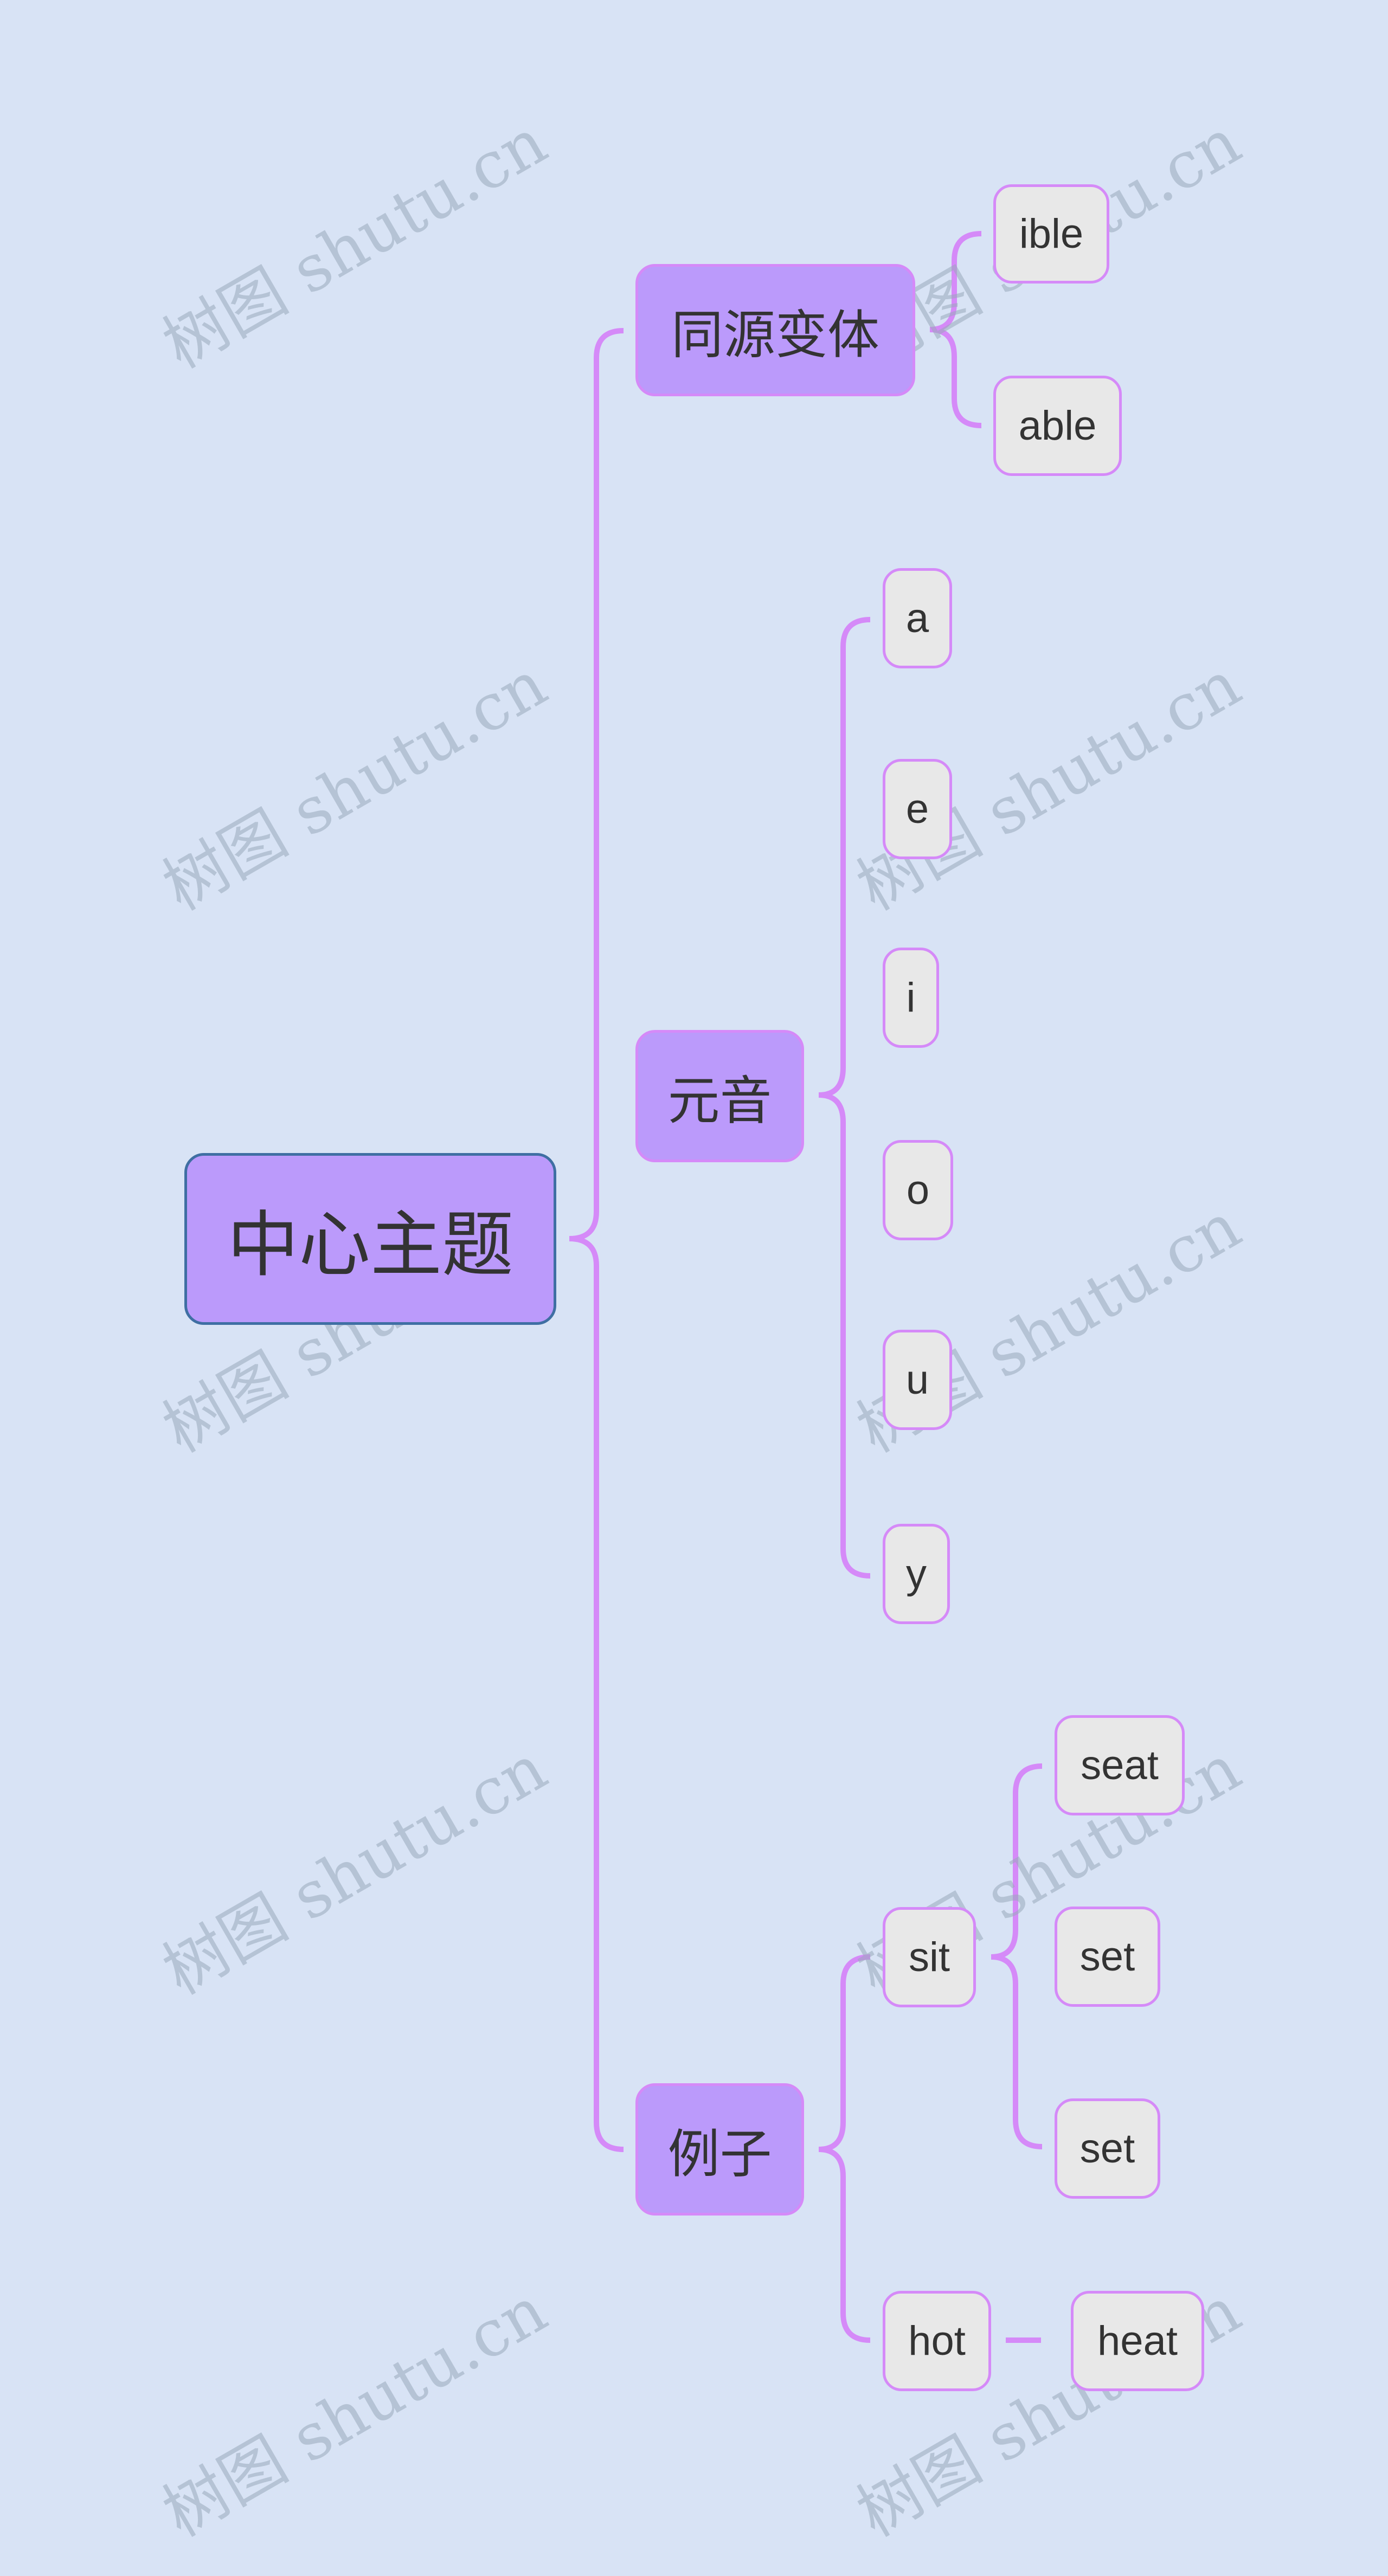 The image size is (1388, 2576). I want to click on leaf-vowel-y: y, so click(916, 1574).